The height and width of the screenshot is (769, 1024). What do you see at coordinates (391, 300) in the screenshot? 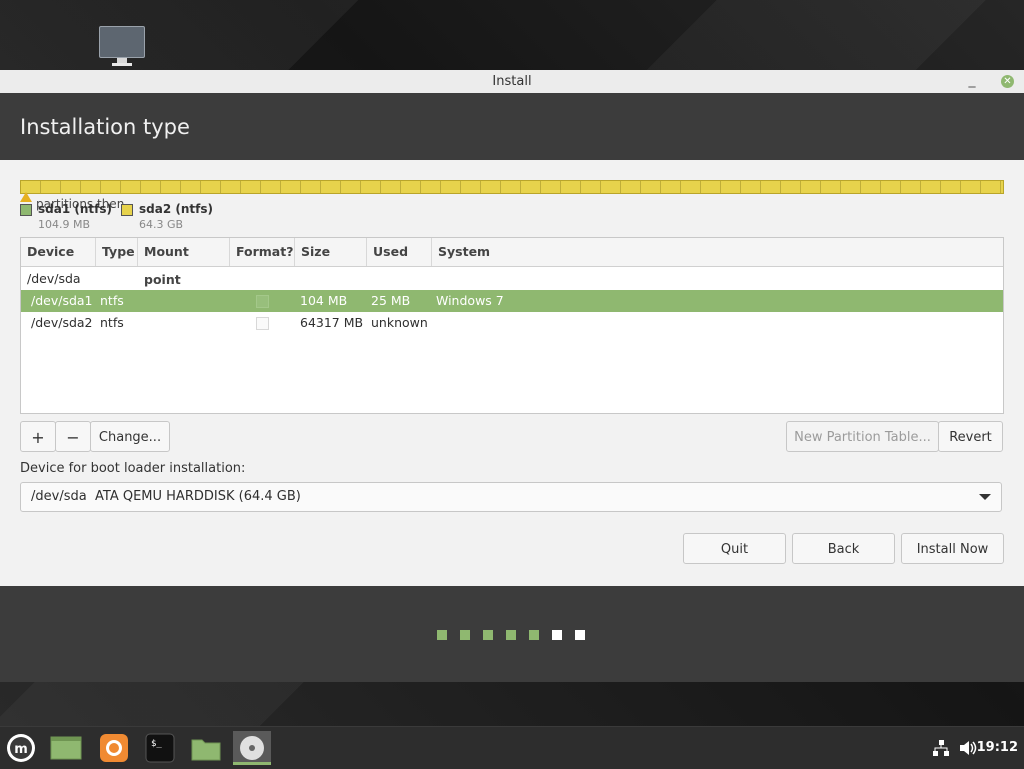
I see `row-used: 25 MB` at bounding box center [391, 300].